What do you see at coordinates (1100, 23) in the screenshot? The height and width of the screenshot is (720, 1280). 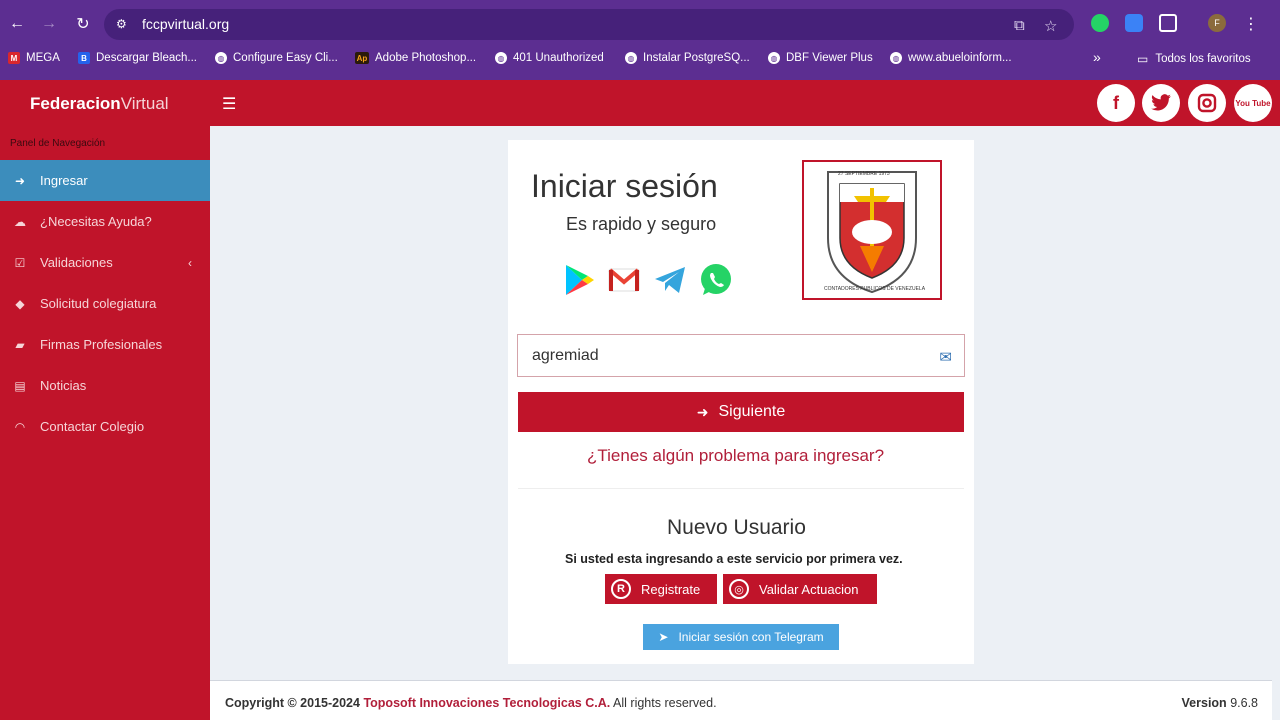 I see `whatsapp-extension-icon` at bounding box center [1100, 23].